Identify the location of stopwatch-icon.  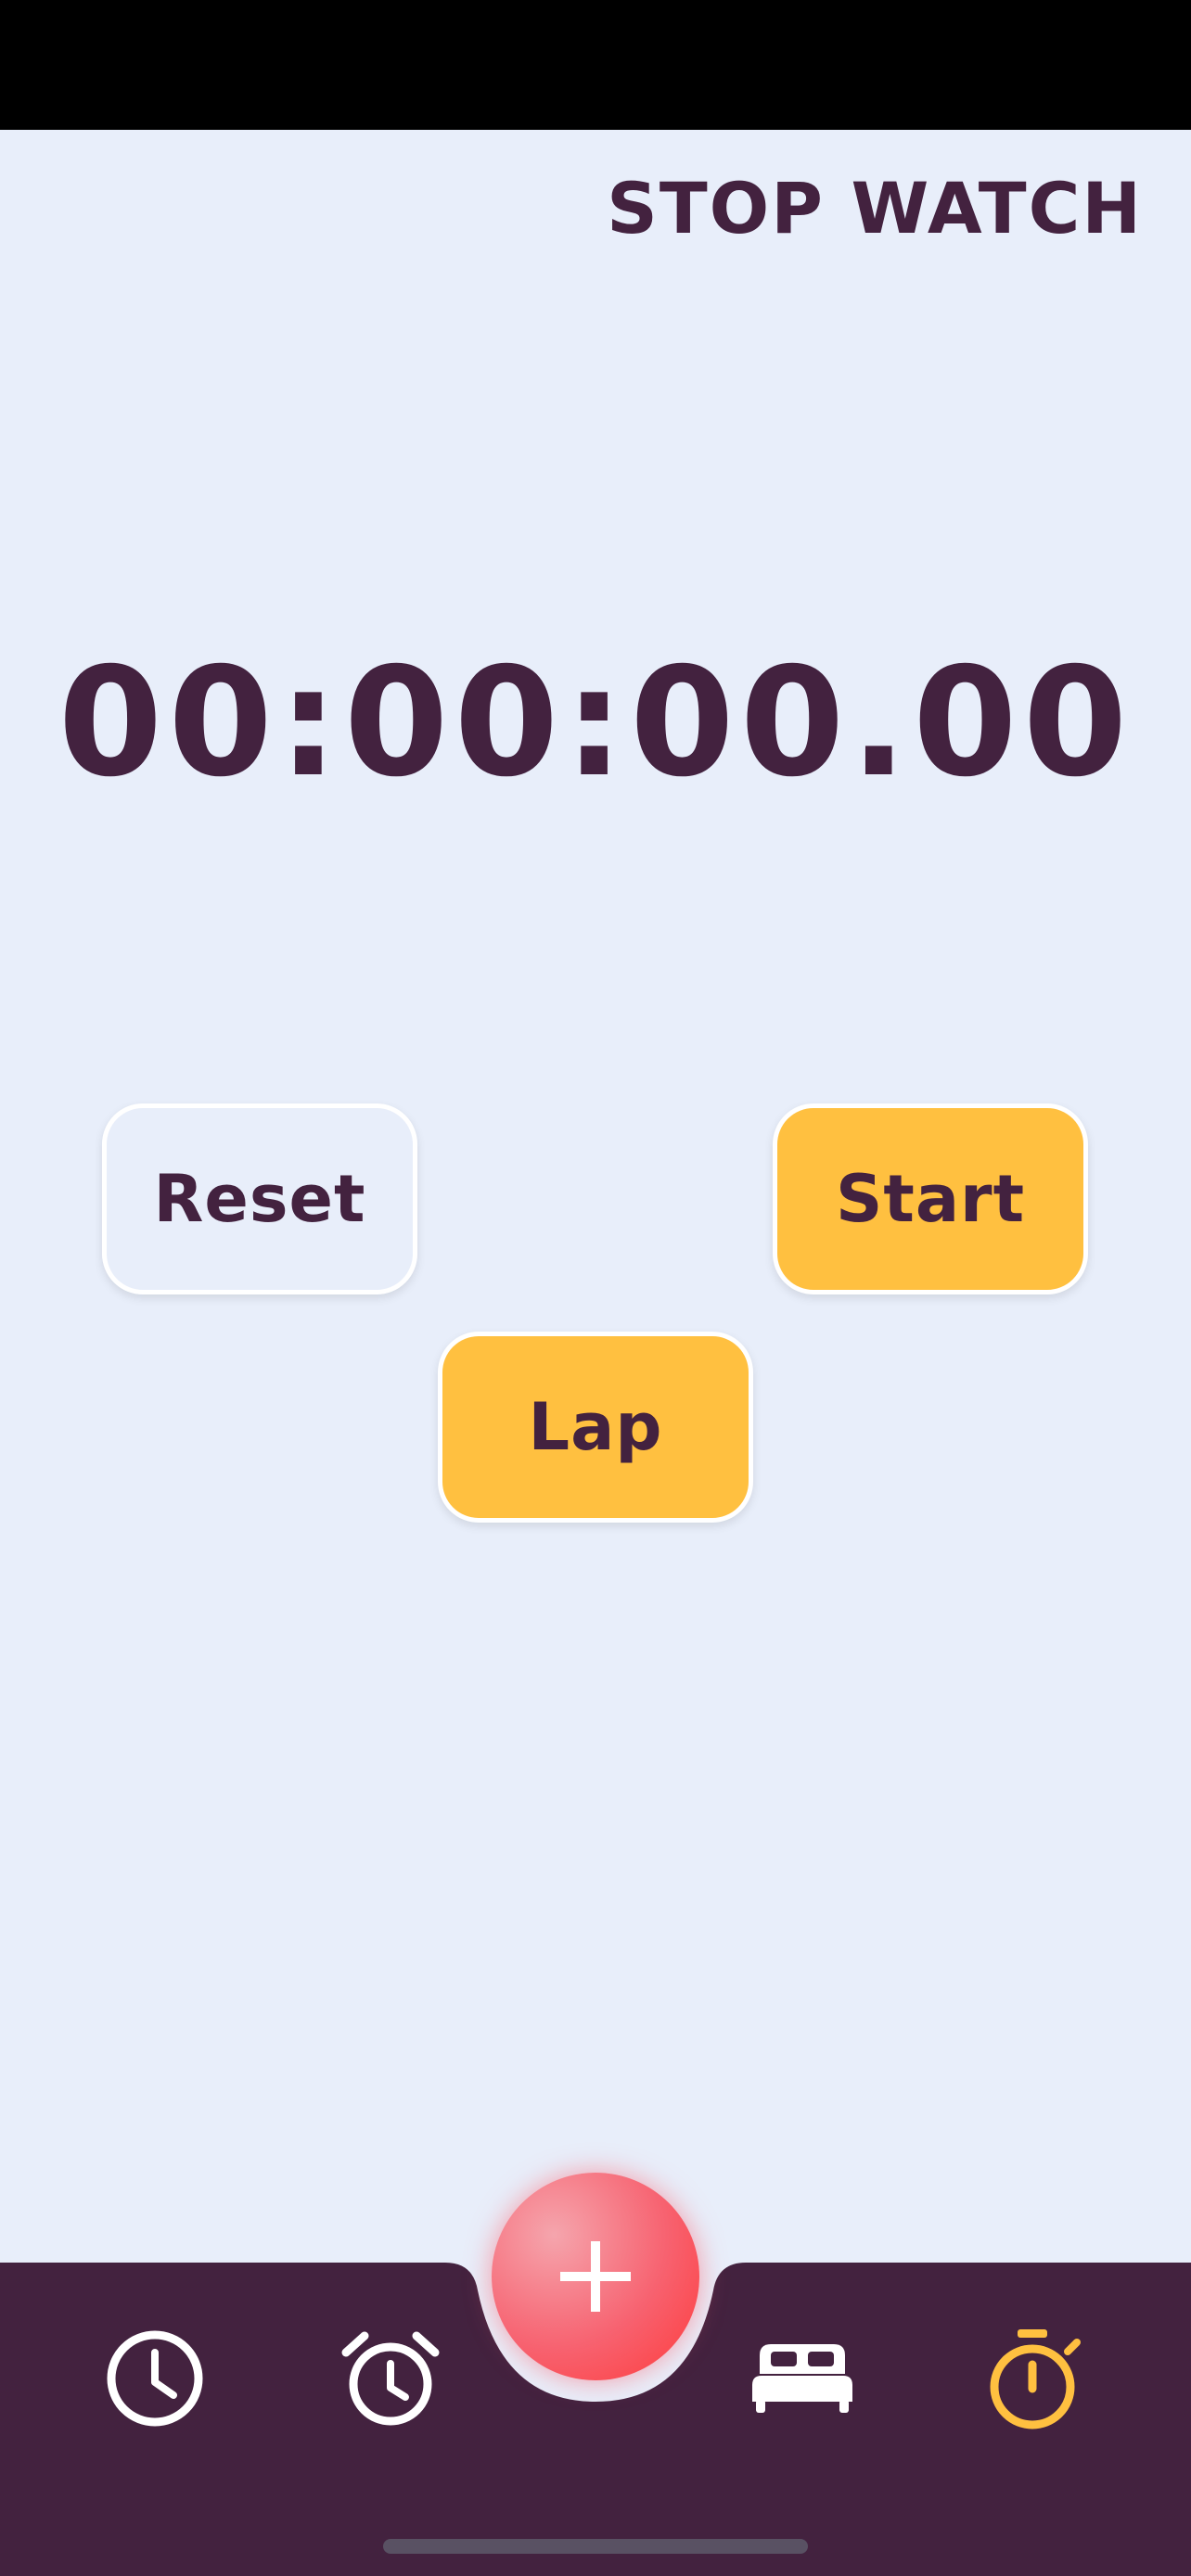
(1035, 2379).